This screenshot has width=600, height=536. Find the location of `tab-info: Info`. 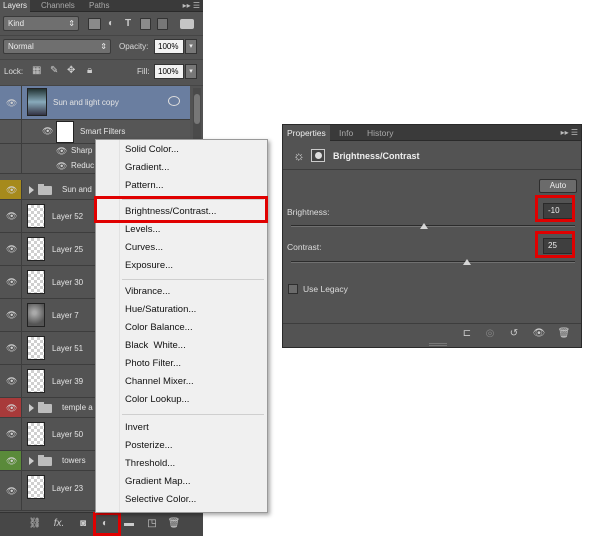

tab-info: Info is located at coordinates (346, 133).